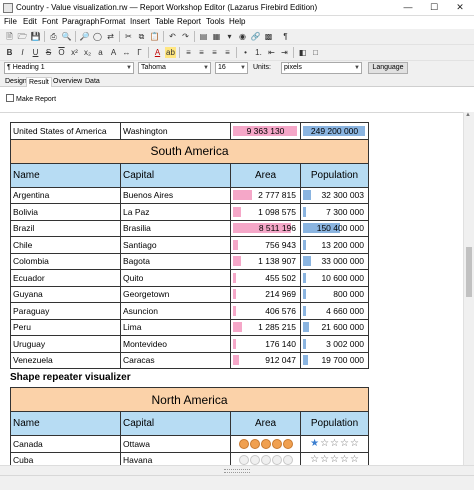 Image resolution: width=474 pixels, height=490 pixels. Describe the element at coordinates (236, 360) in the screenshot. I see `area-bar` at that location.